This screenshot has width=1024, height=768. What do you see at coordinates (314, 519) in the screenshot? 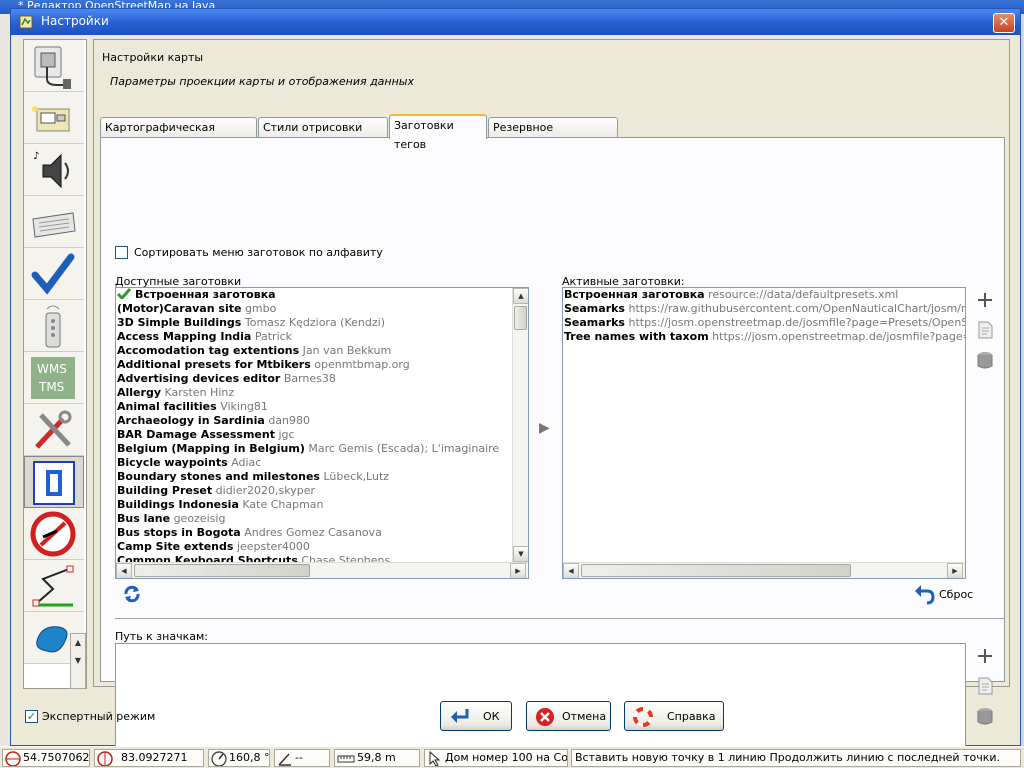
I see `available-preset-row: Bus lane geozeisig` at bounding box center [314, 519].